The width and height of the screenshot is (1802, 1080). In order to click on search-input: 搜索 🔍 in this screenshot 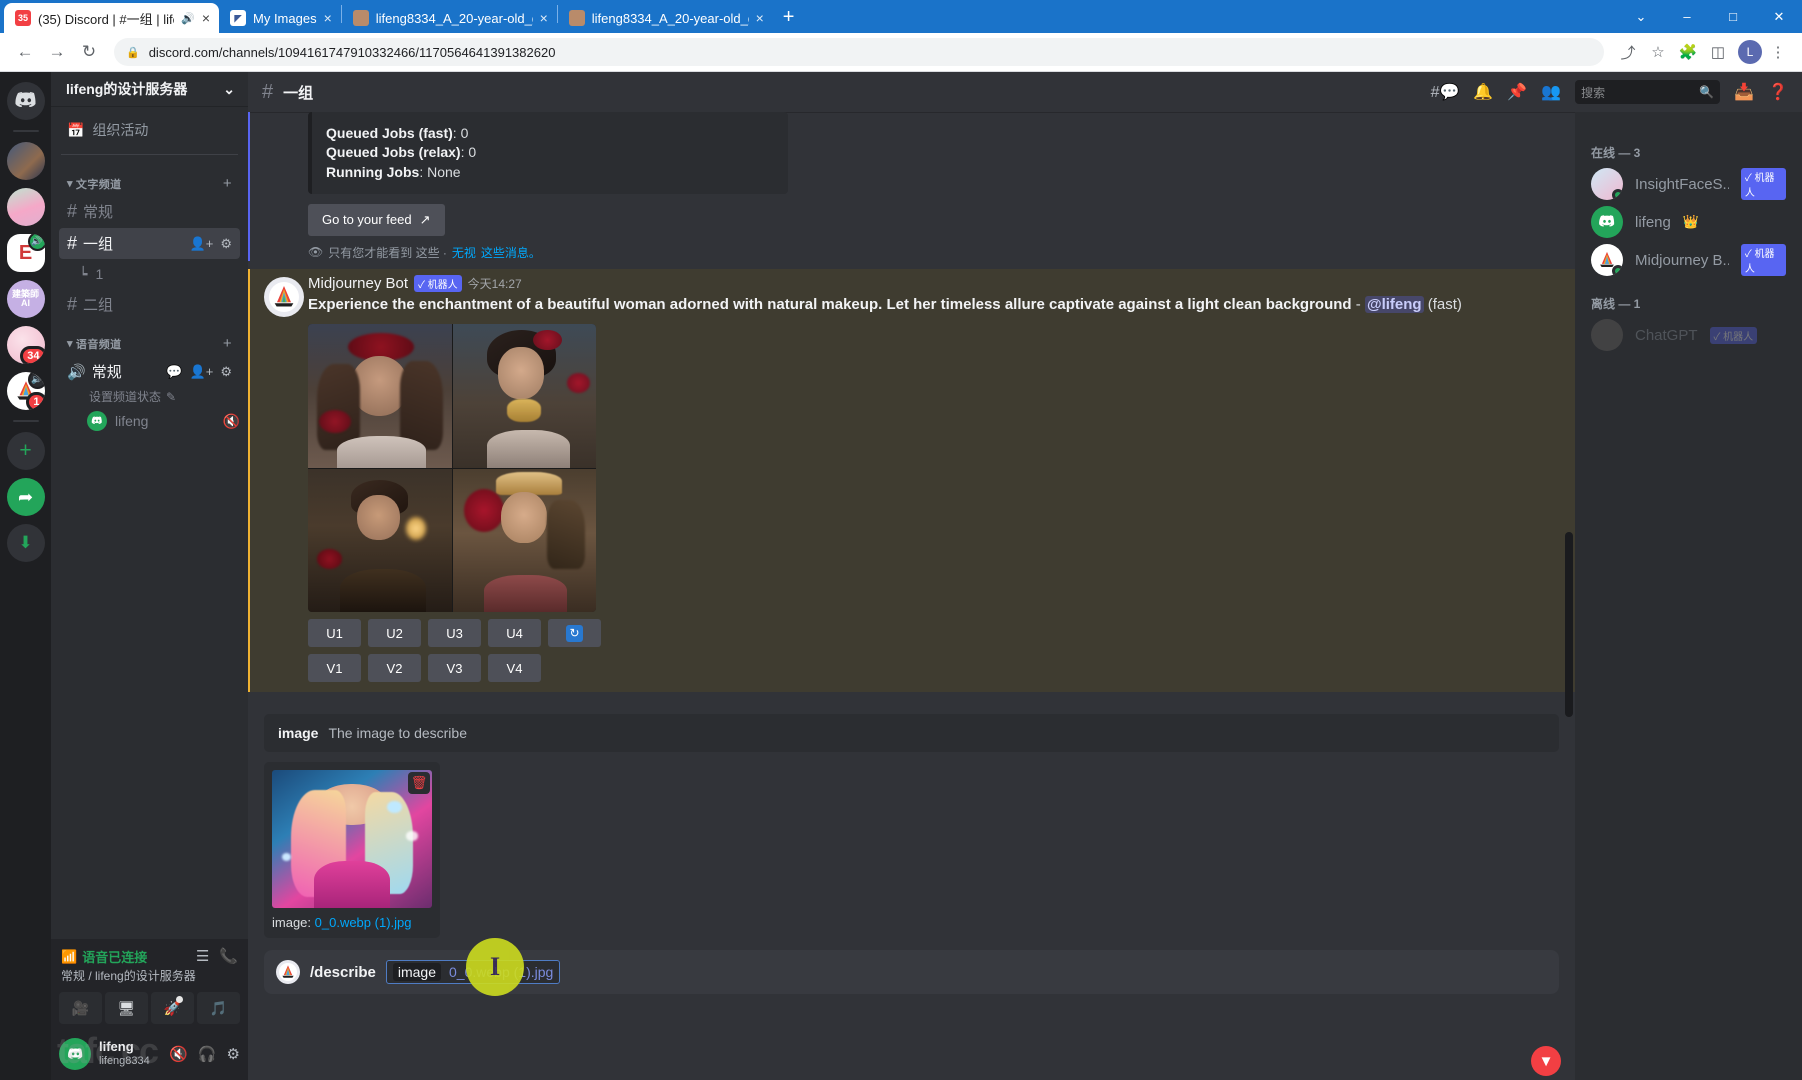, I will do `click(1648, 92)`.